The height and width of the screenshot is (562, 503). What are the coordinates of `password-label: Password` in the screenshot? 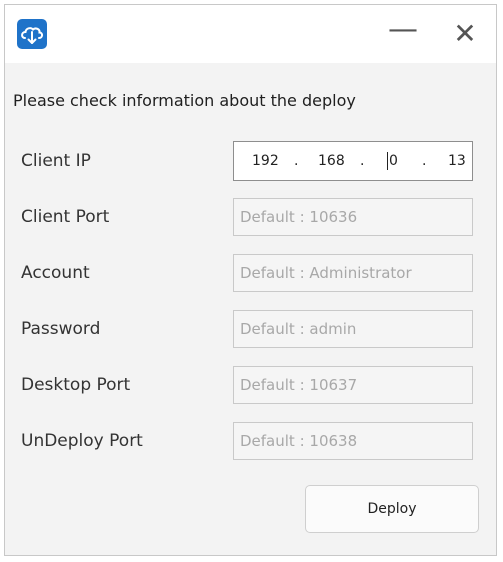 It's located at (61, 329).